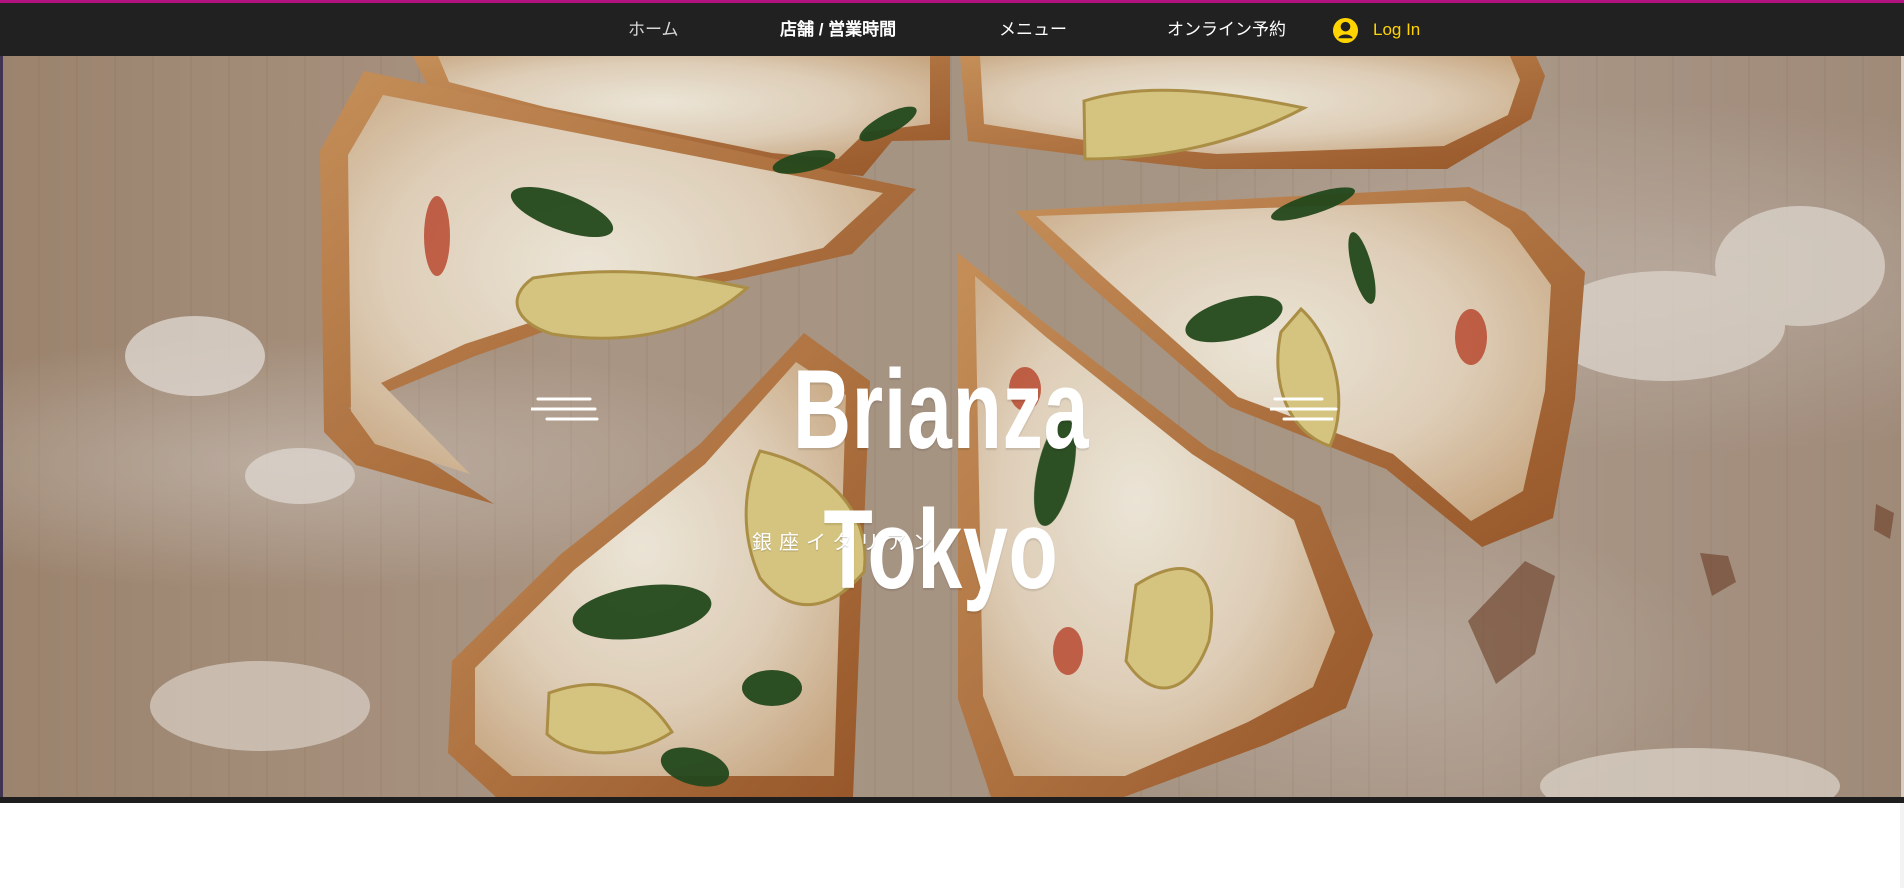 The width and height of the screenshot is (1904, 888). Describe the element at coordinates (838, 29) in the screenshot. I see `nav-item-store-hours: 店舗 / 営業時間` at that location.